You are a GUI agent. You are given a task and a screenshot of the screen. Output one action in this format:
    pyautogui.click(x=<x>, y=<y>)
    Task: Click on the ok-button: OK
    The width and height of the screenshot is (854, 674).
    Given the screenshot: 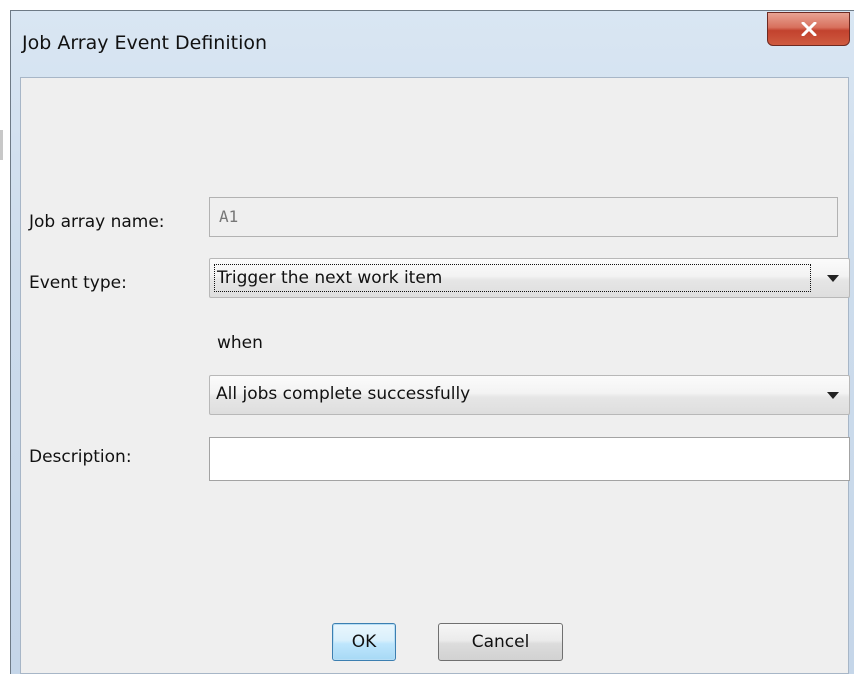 What is the action you would take?
    pyautogui.click(x=364, y=642)
    